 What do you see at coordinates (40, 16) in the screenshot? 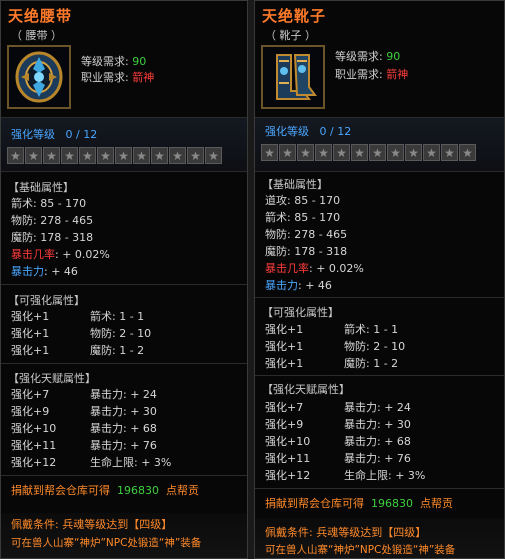
I see `item-title: 天绝腰带` at bounding box center [40, 16].